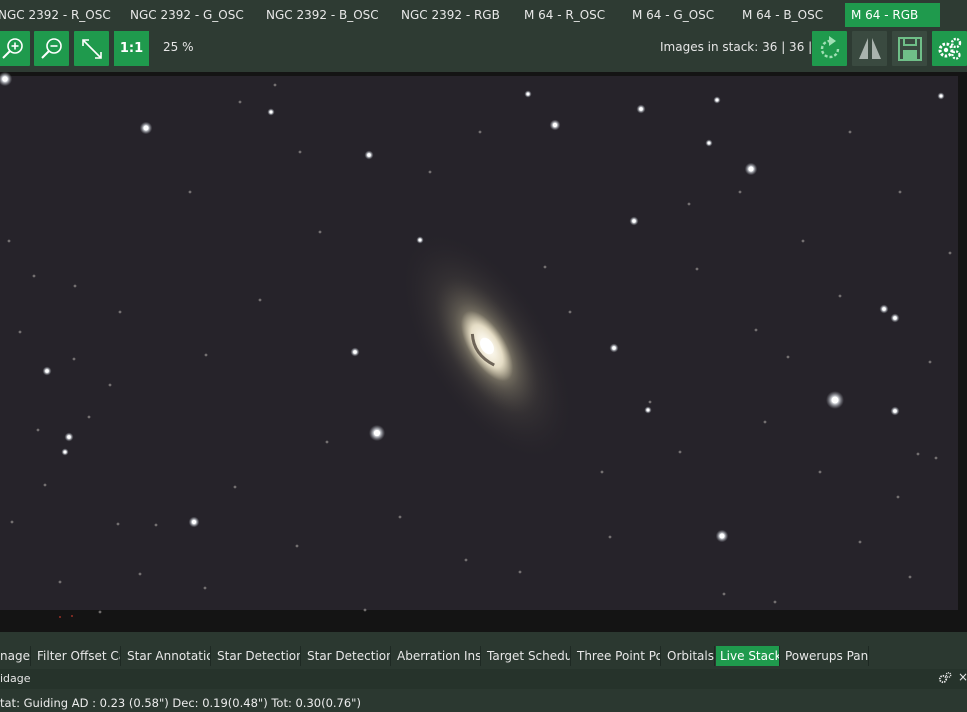 This screenshot has width=967, height=712. What do you see at coordinates (527, 656) in the screenshot?
I see `panel-tab-target-scheduler: Target Schedul` at bounding box center [527, 656].